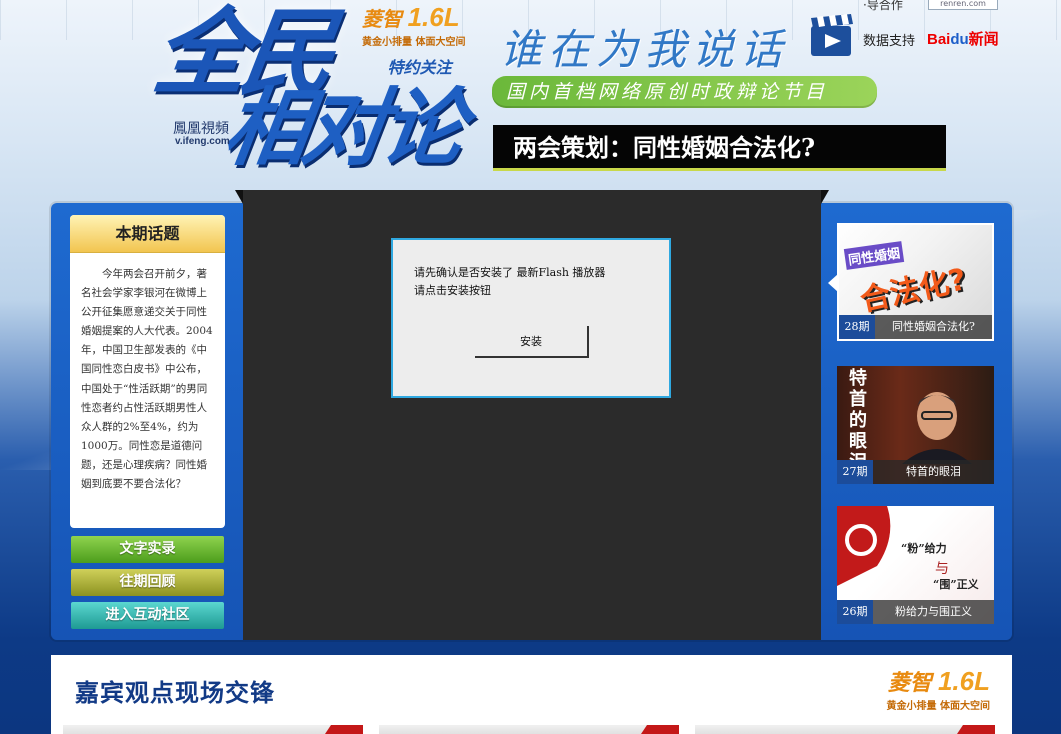 The height and width of the screenshot is (734, 1061). I want to click on episode-26-art-shape, so click(864, 546).